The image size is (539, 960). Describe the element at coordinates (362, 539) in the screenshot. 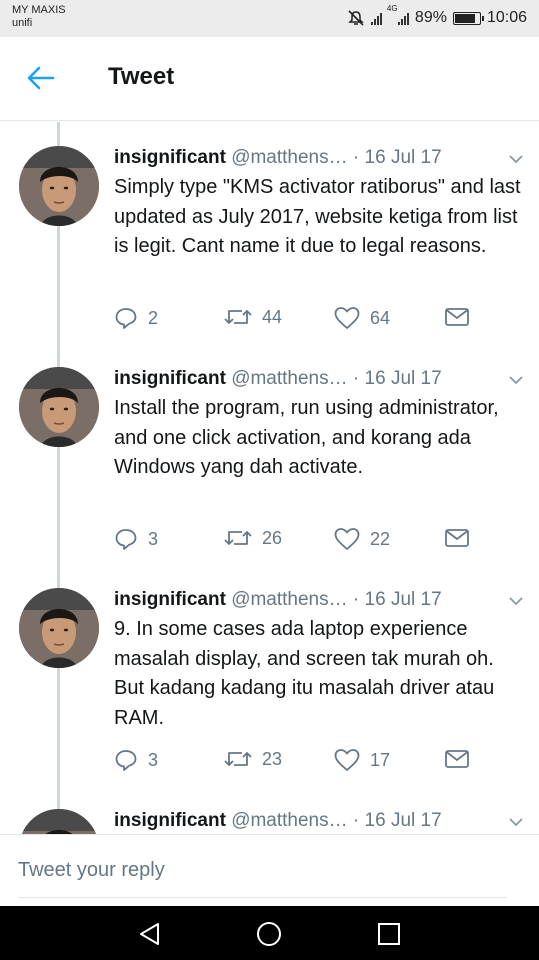

I see `like-button: 22` at that location.